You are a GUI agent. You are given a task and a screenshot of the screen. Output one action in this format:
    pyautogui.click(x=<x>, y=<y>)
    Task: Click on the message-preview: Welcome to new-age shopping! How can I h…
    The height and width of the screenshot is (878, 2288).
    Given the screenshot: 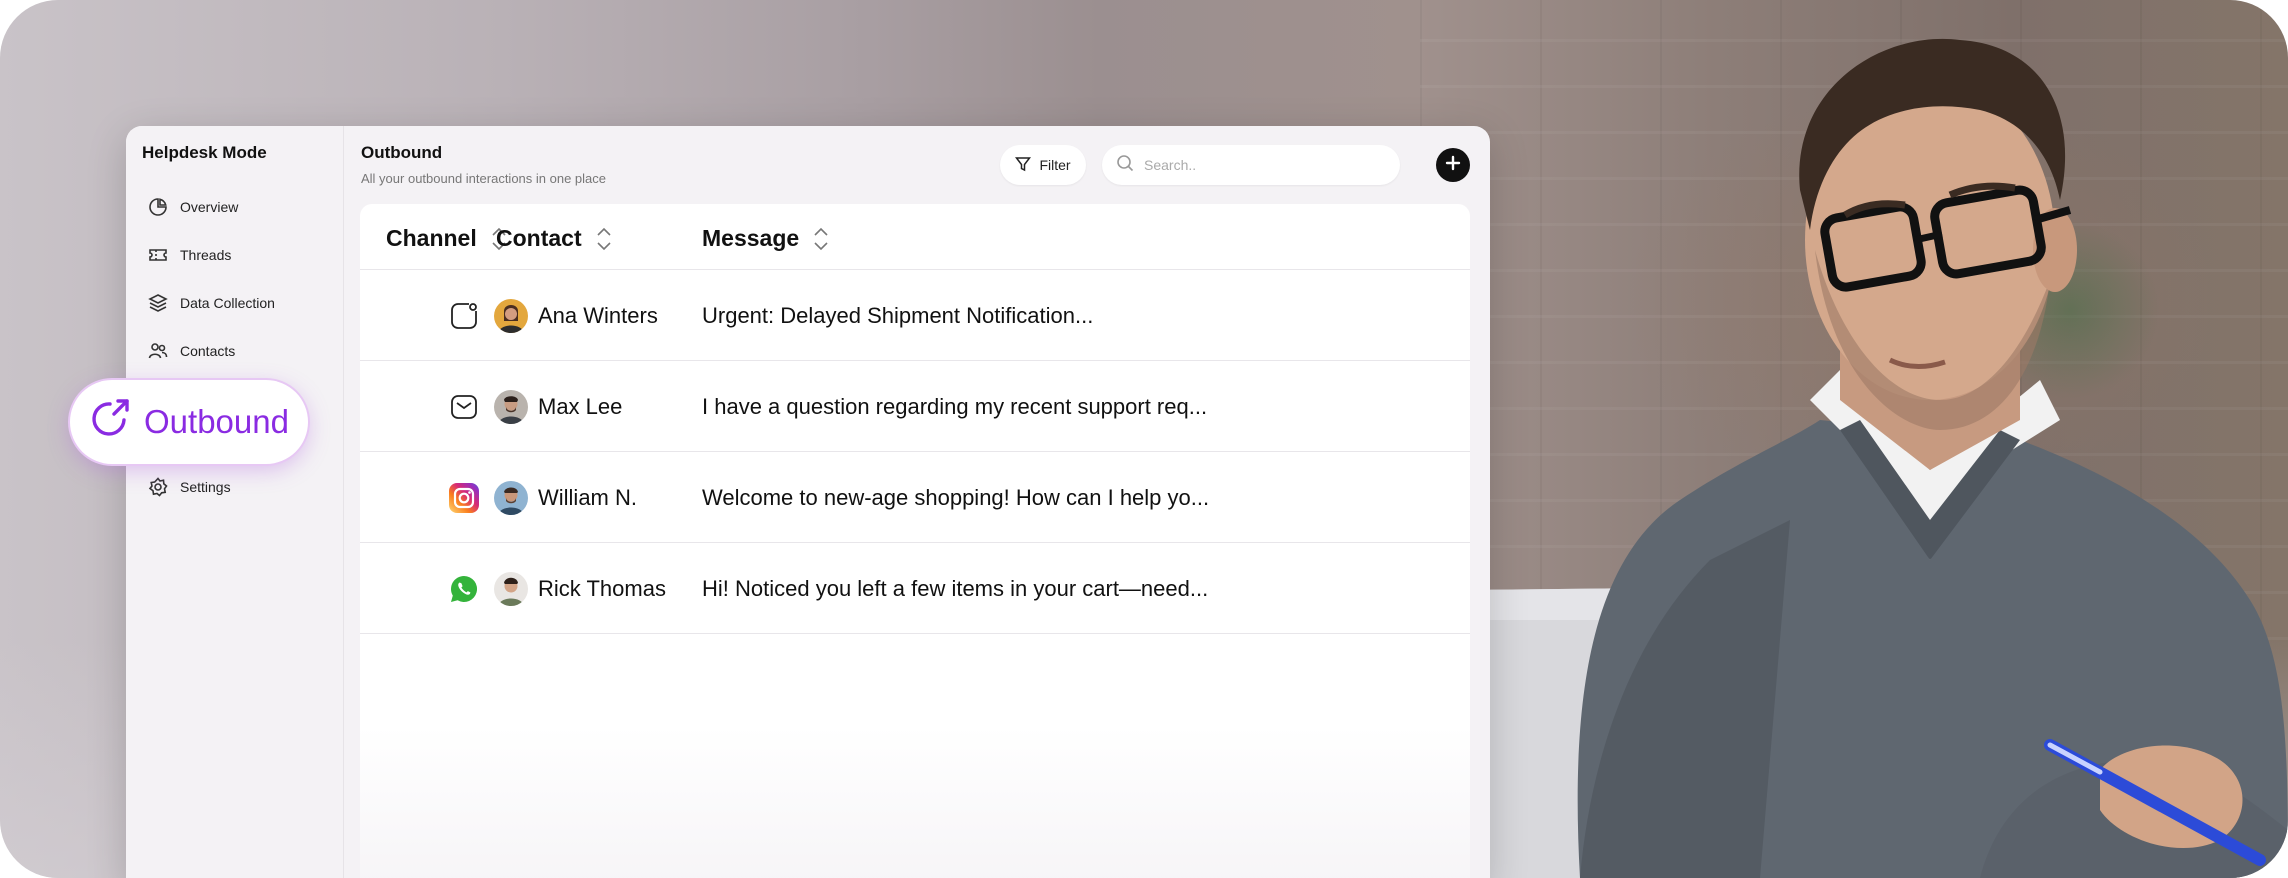 What is the action you would take?
    pyautogui.click(x=956, y=497)
    